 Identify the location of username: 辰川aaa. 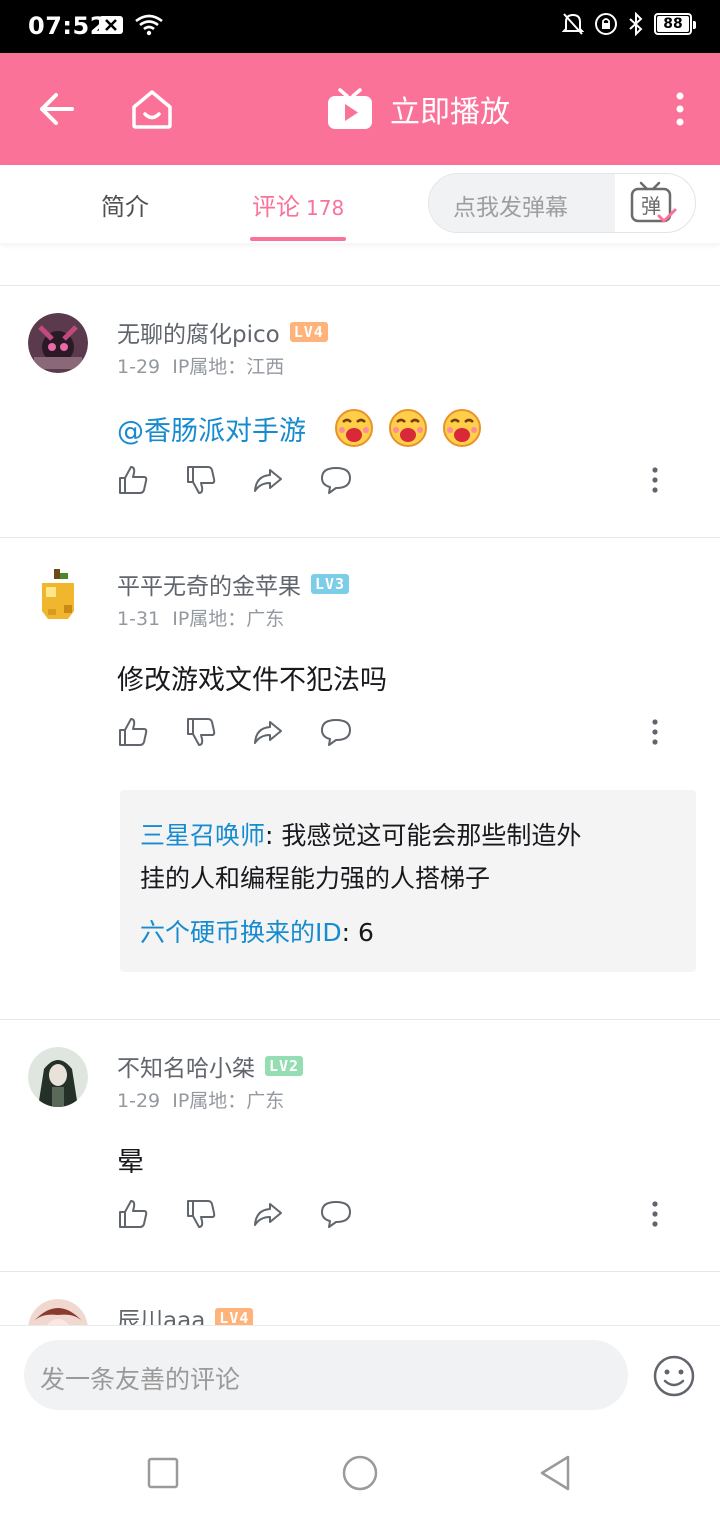
(161, 1313).